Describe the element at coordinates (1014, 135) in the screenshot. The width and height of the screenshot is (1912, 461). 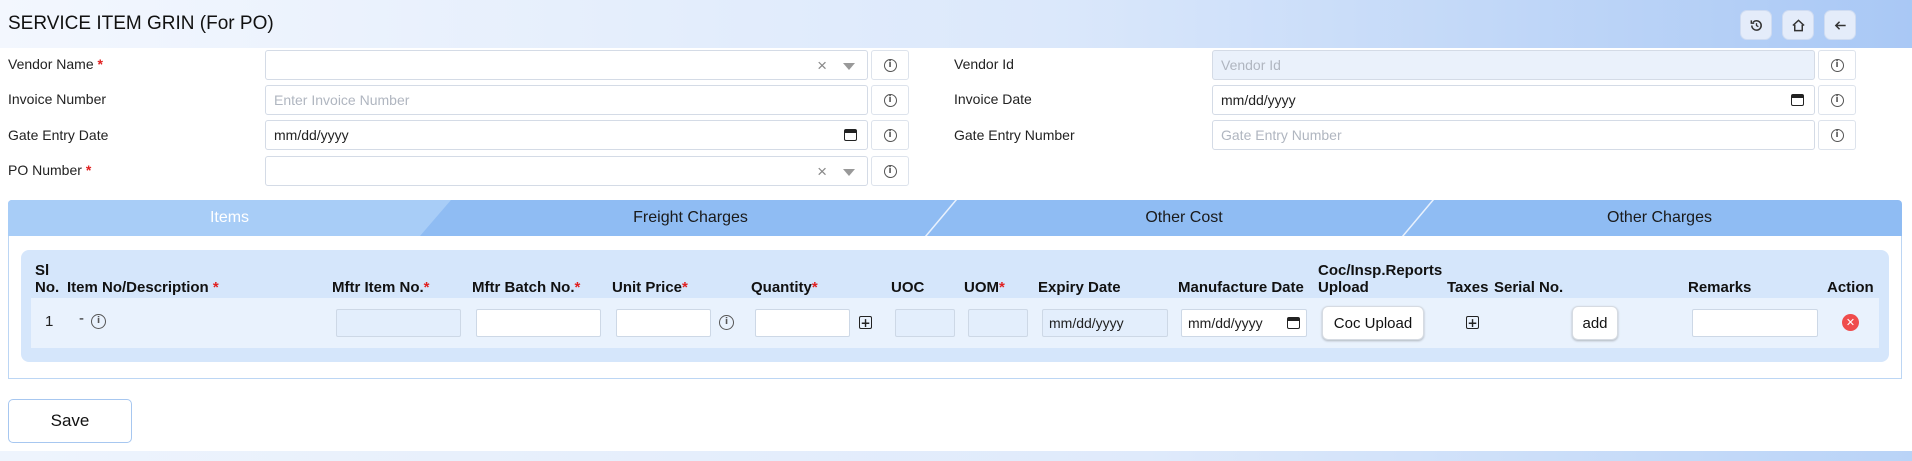
I see `gate-entry-number-label: Gate Entry Number` at that location.